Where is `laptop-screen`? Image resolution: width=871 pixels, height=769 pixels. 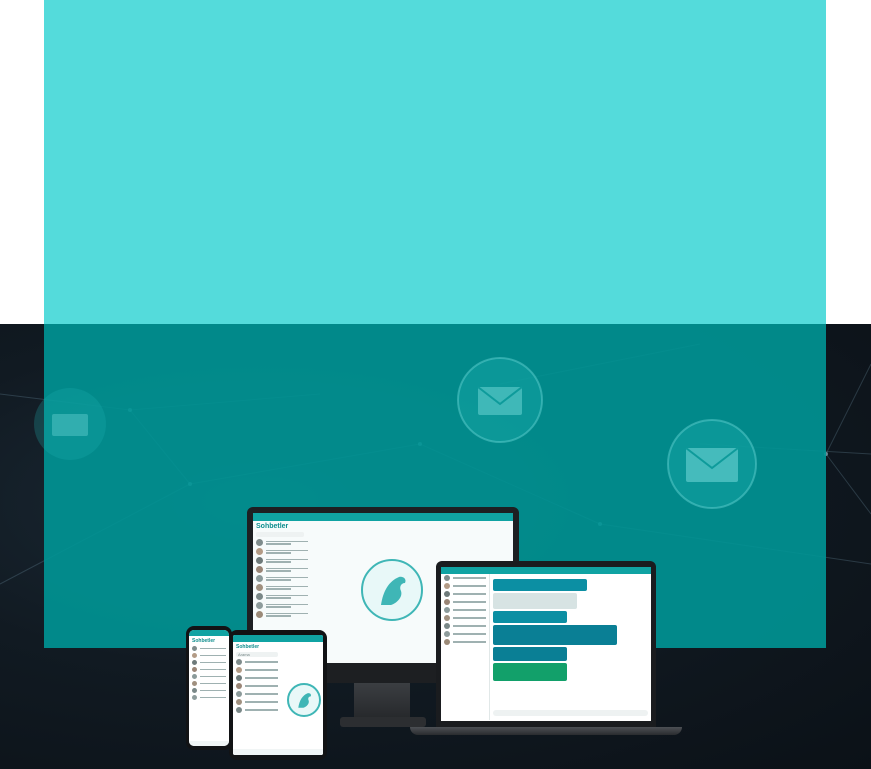
laptop-screen is located at coordinates (546, 644).